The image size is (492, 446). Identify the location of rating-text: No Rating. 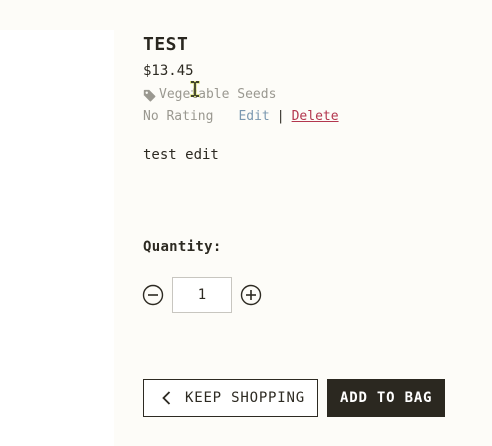
(178, 116).